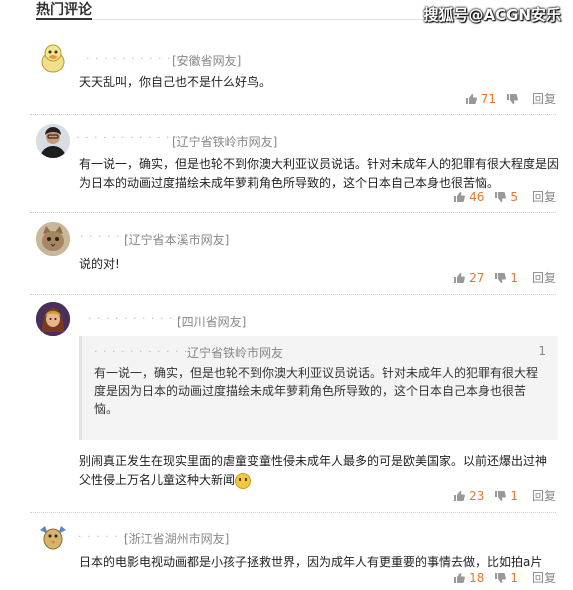  Describe the element at coordinates (212, 322) in the screenshot. I see `user-location: [四川省网友]` at that location.